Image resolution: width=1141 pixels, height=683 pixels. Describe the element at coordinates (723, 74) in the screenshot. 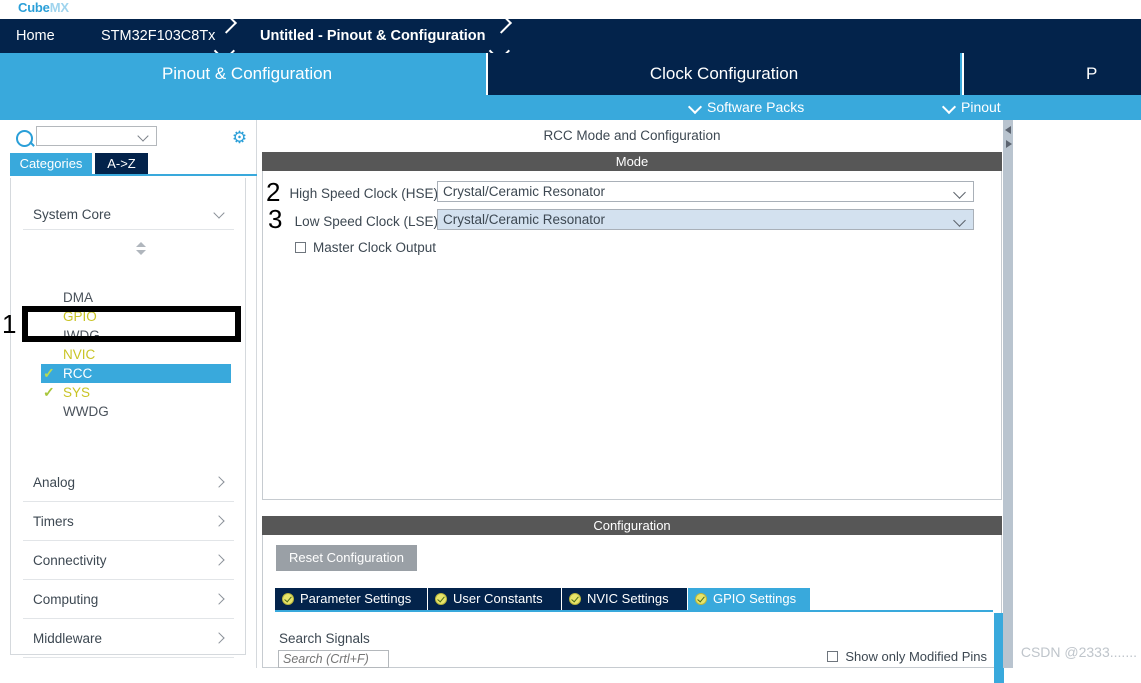

I see `tab-clock-configuration: Clock Configuration` at that location.